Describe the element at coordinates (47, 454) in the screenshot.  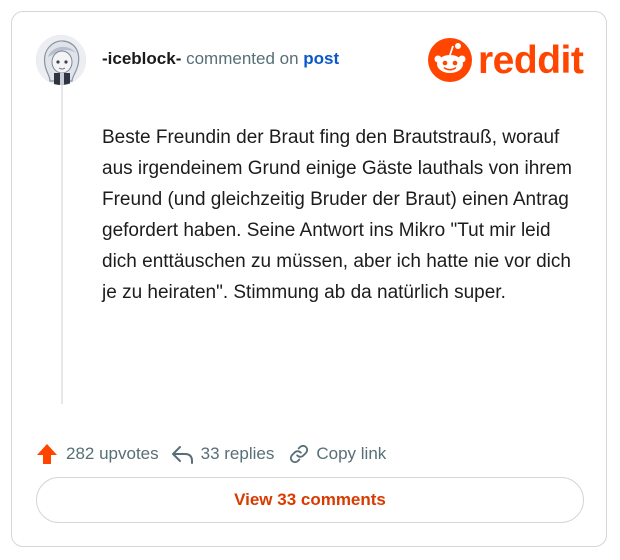
I see `upvote-arrow-icon` at that location.